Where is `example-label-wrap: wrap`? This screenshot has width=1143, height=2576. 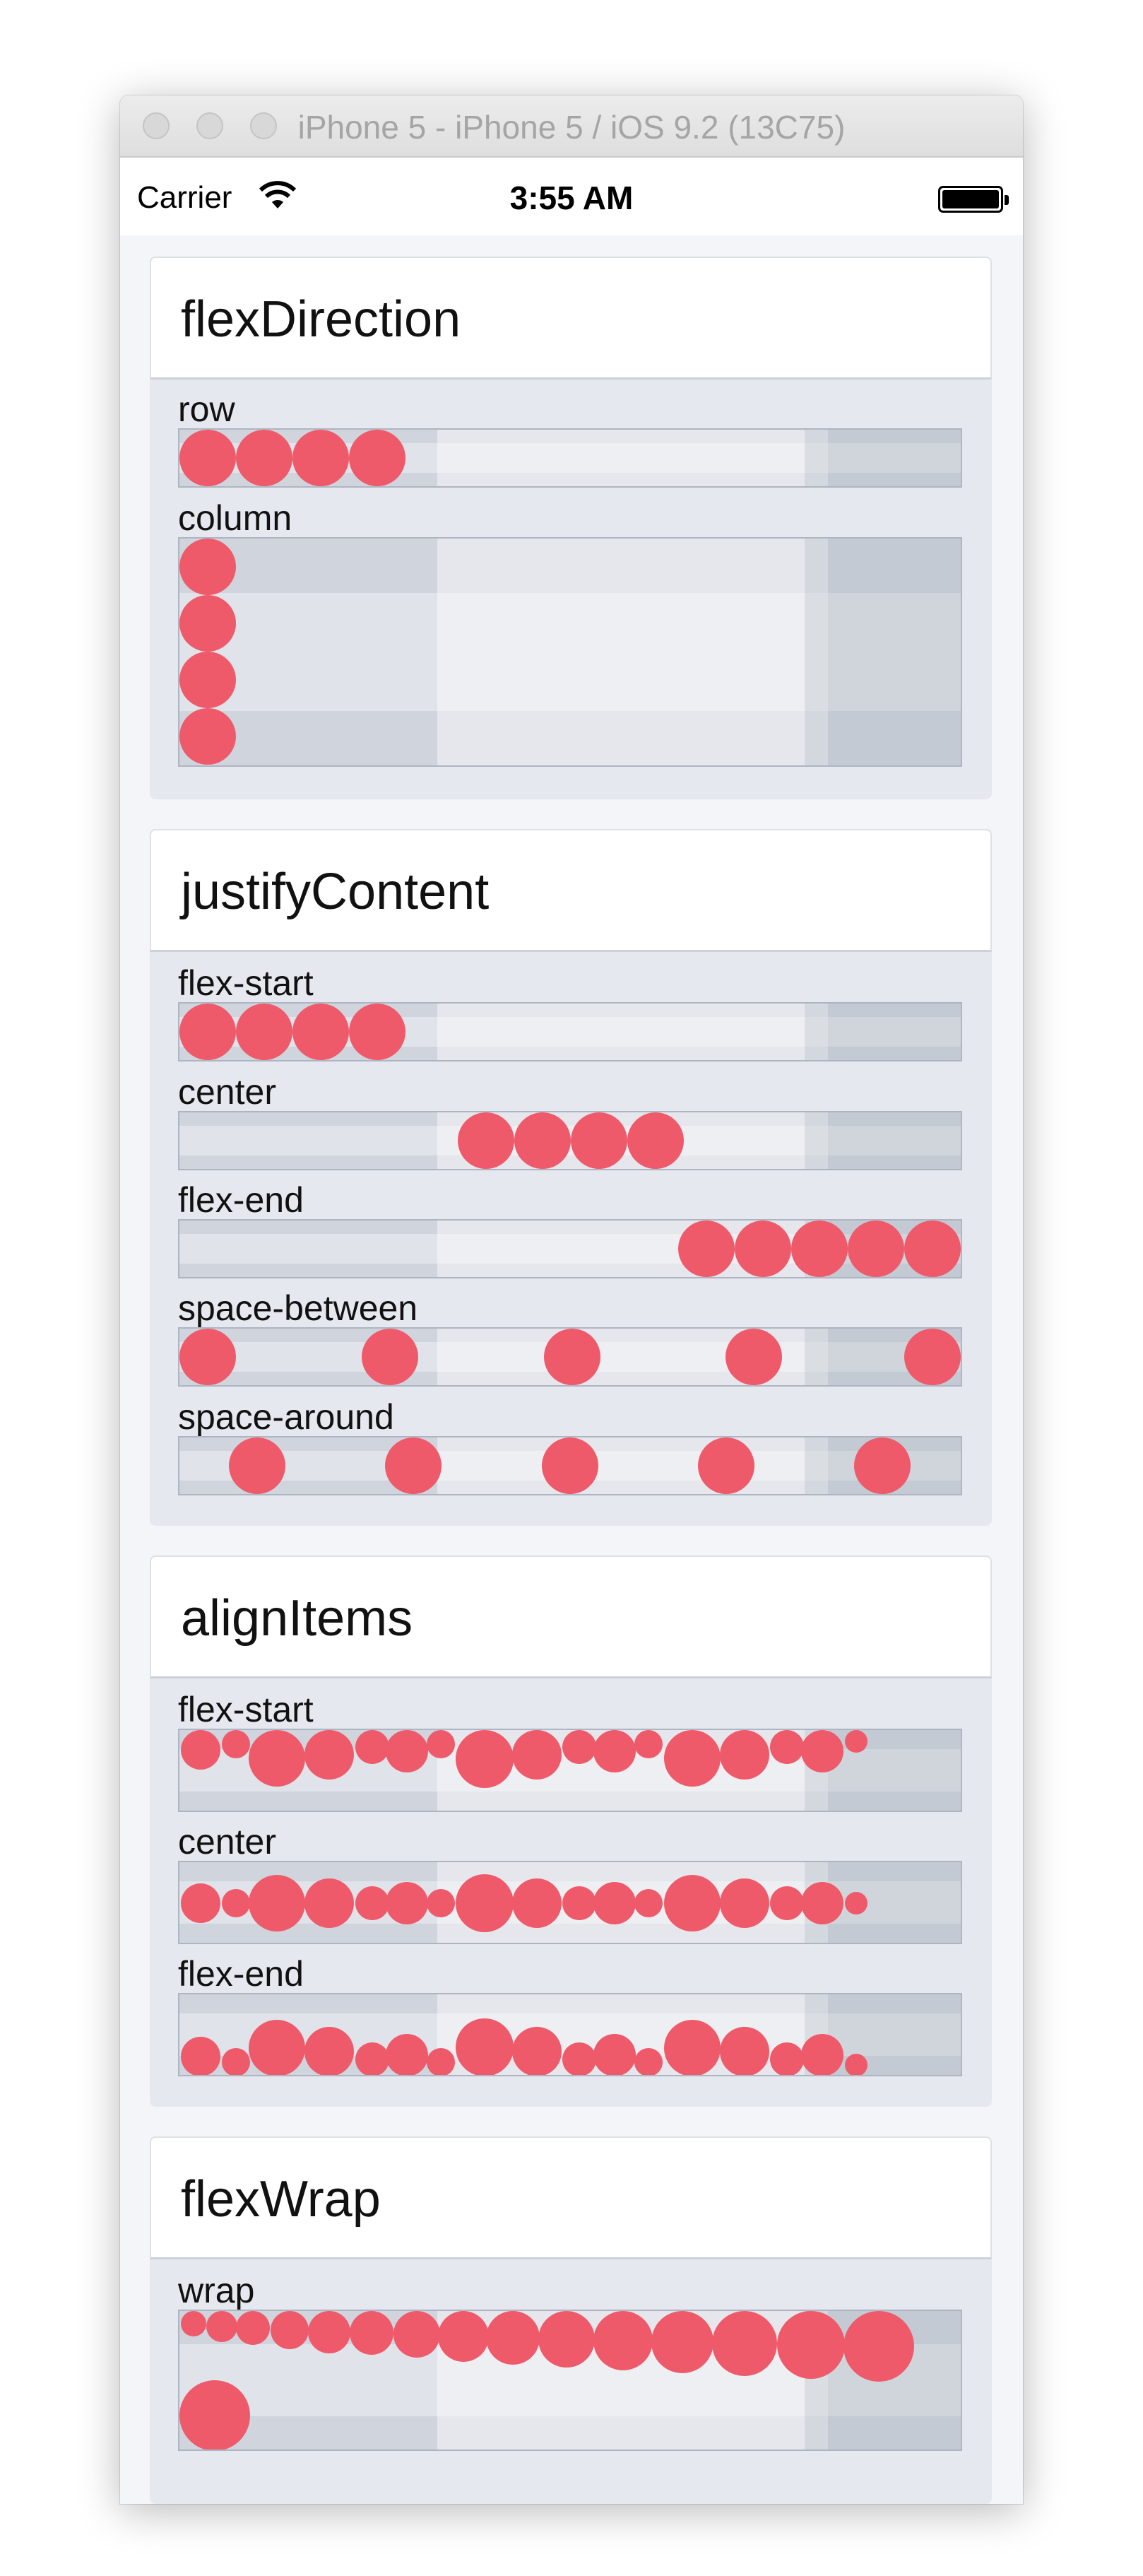
example-label-wrap: wrap is located at coordinates (216, 2290).